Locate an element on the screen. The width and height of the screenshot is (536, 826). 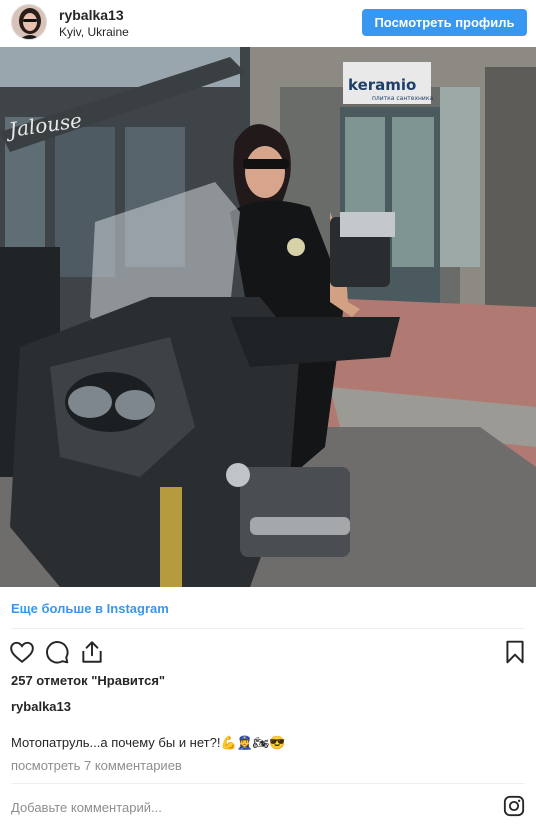
username: rybalka13 is located at coordinates (91, 15).